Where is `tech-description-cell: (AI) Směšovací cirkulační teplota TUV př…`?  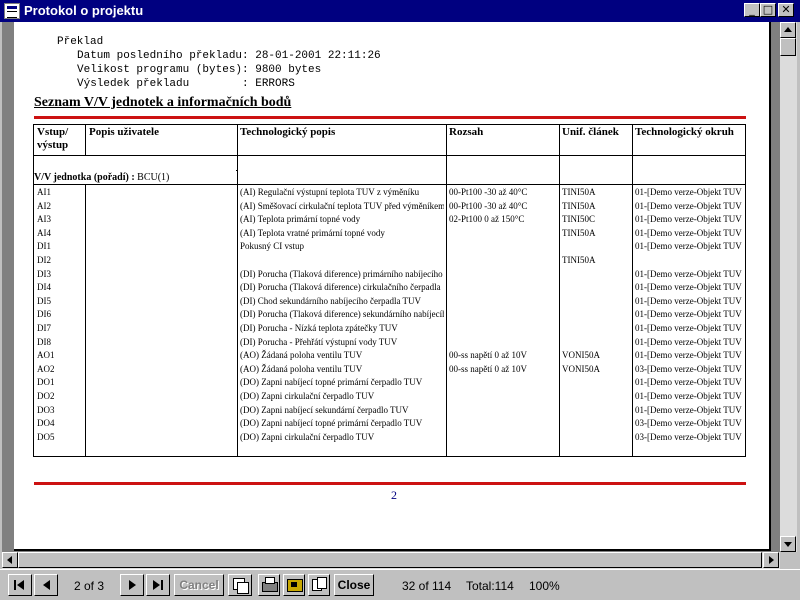
tech-description-cell: (AI) Směšovací cirkulační teplota TUV př… is located at coordinates (342, 205).